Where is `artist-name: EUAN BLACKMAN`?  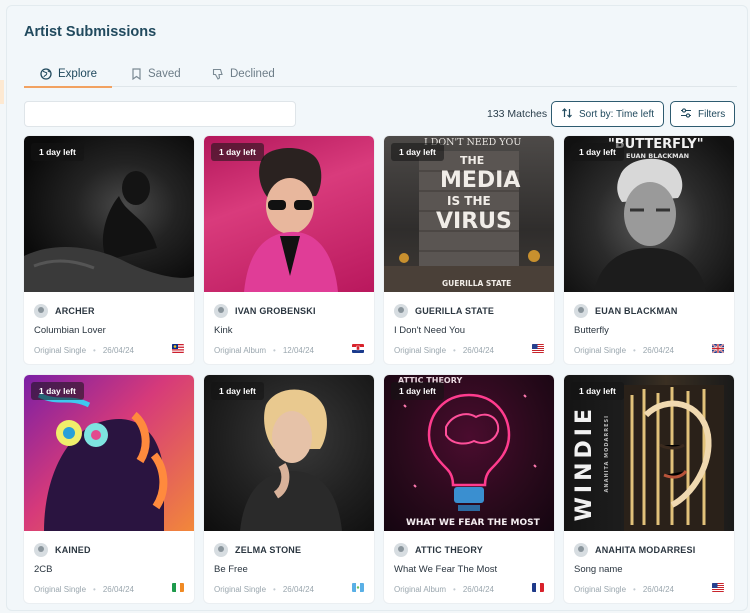 artist-name: EUAN BLACKMAN is located at coordinates (636, 311).